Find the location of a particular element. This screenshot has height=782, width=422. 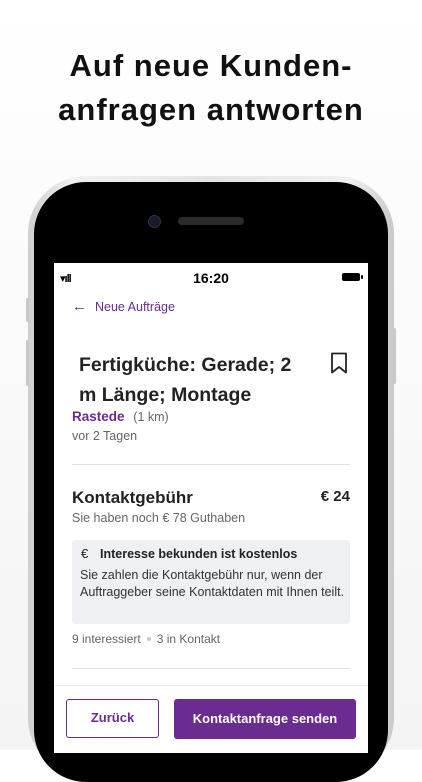

interest-stats: 9 interessiert 3 in Kontakt is located at coordinates (146, 639).